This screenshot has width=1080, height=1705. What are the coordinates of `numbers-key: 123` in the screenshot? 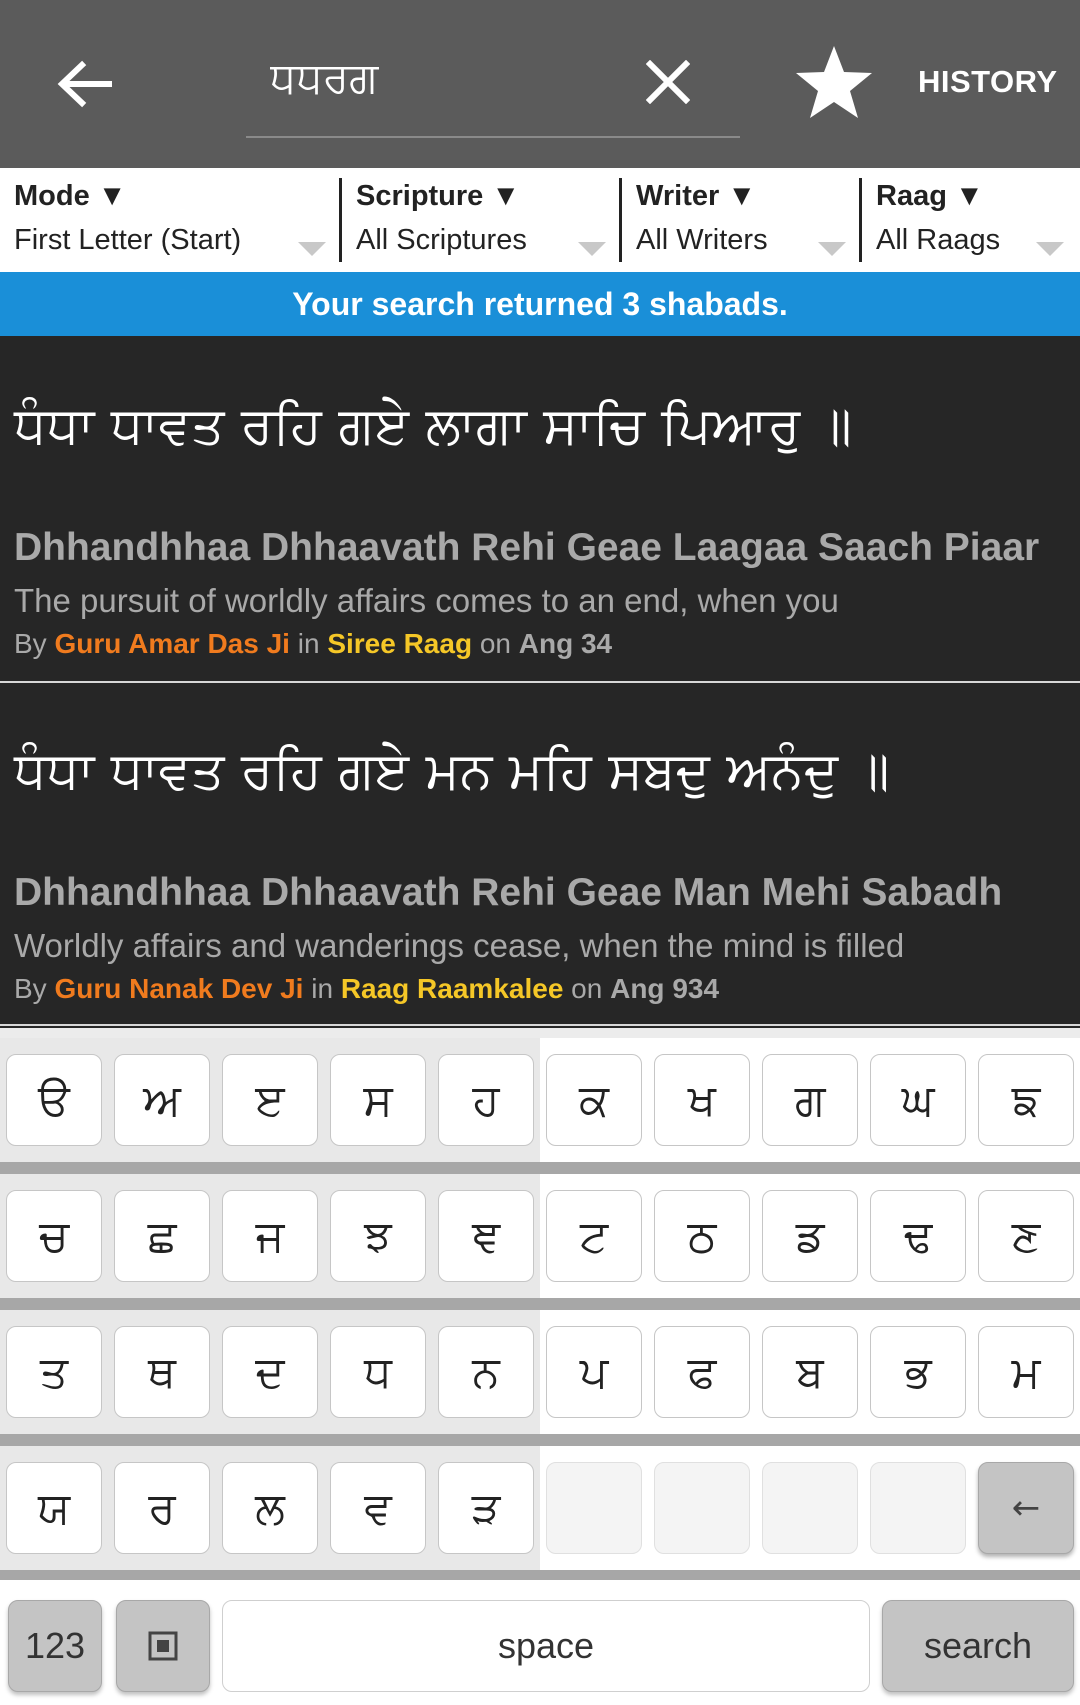 It's located at (55, 1646).